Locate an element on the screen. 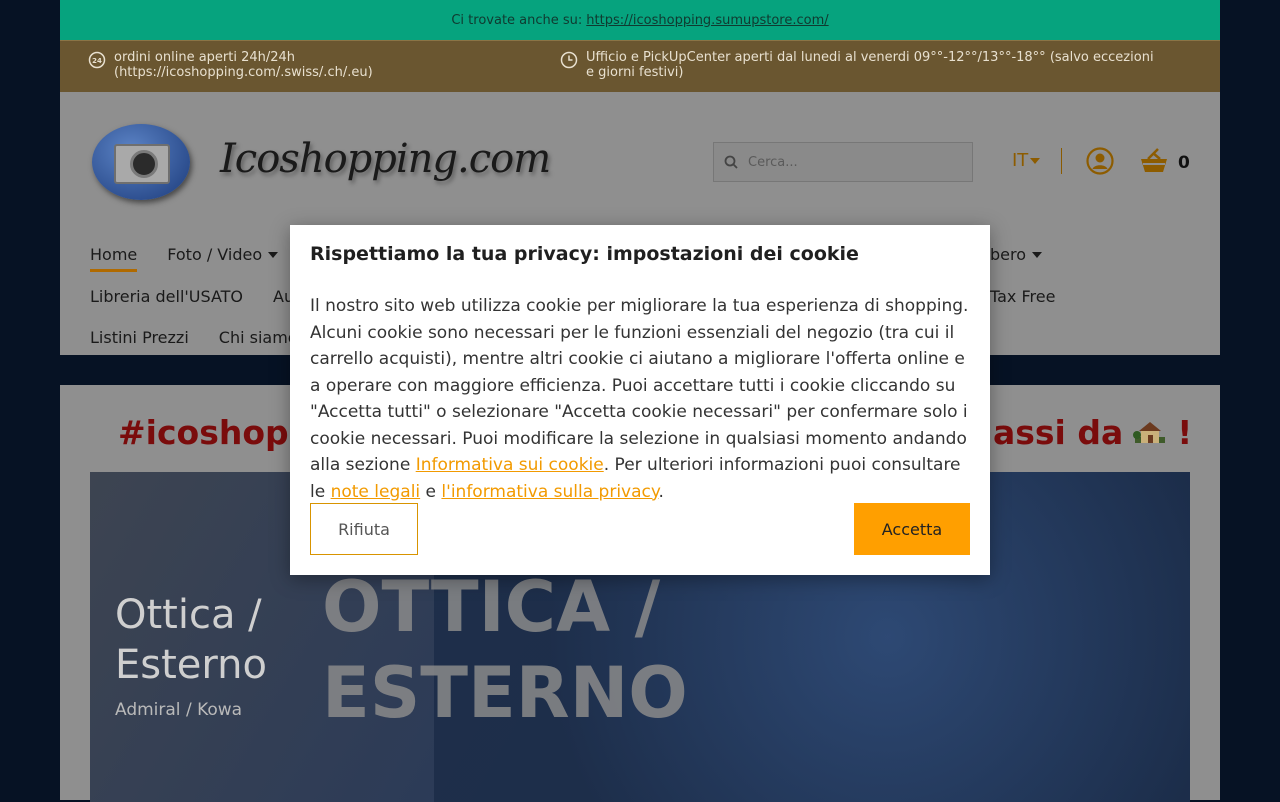 This screenshot has height=802, width=1280. logo-camera-icon is located at coordinates (141, 162).